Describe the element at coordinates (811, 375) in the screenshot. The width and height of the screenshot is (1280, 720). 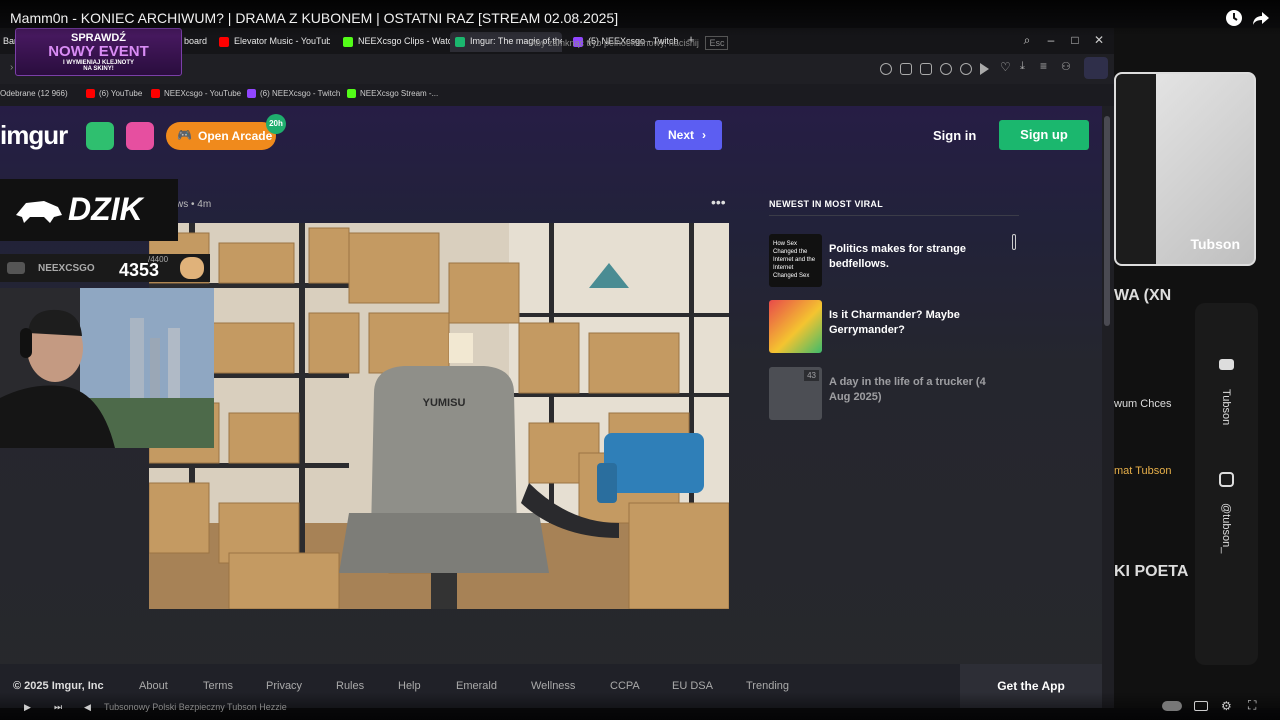
I see `viral-count-badge: 43` at that location.